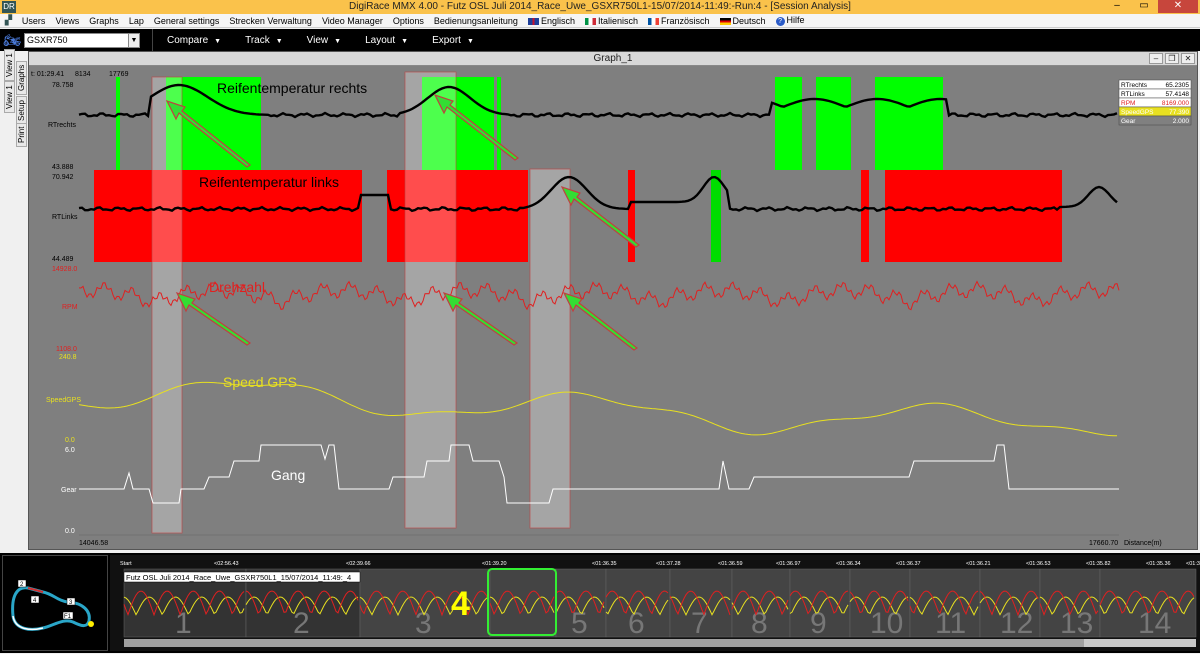  What do you see at coordinates (91, 624) in the screenshot?
I see `position-marker` at bounding box center [91, 624].